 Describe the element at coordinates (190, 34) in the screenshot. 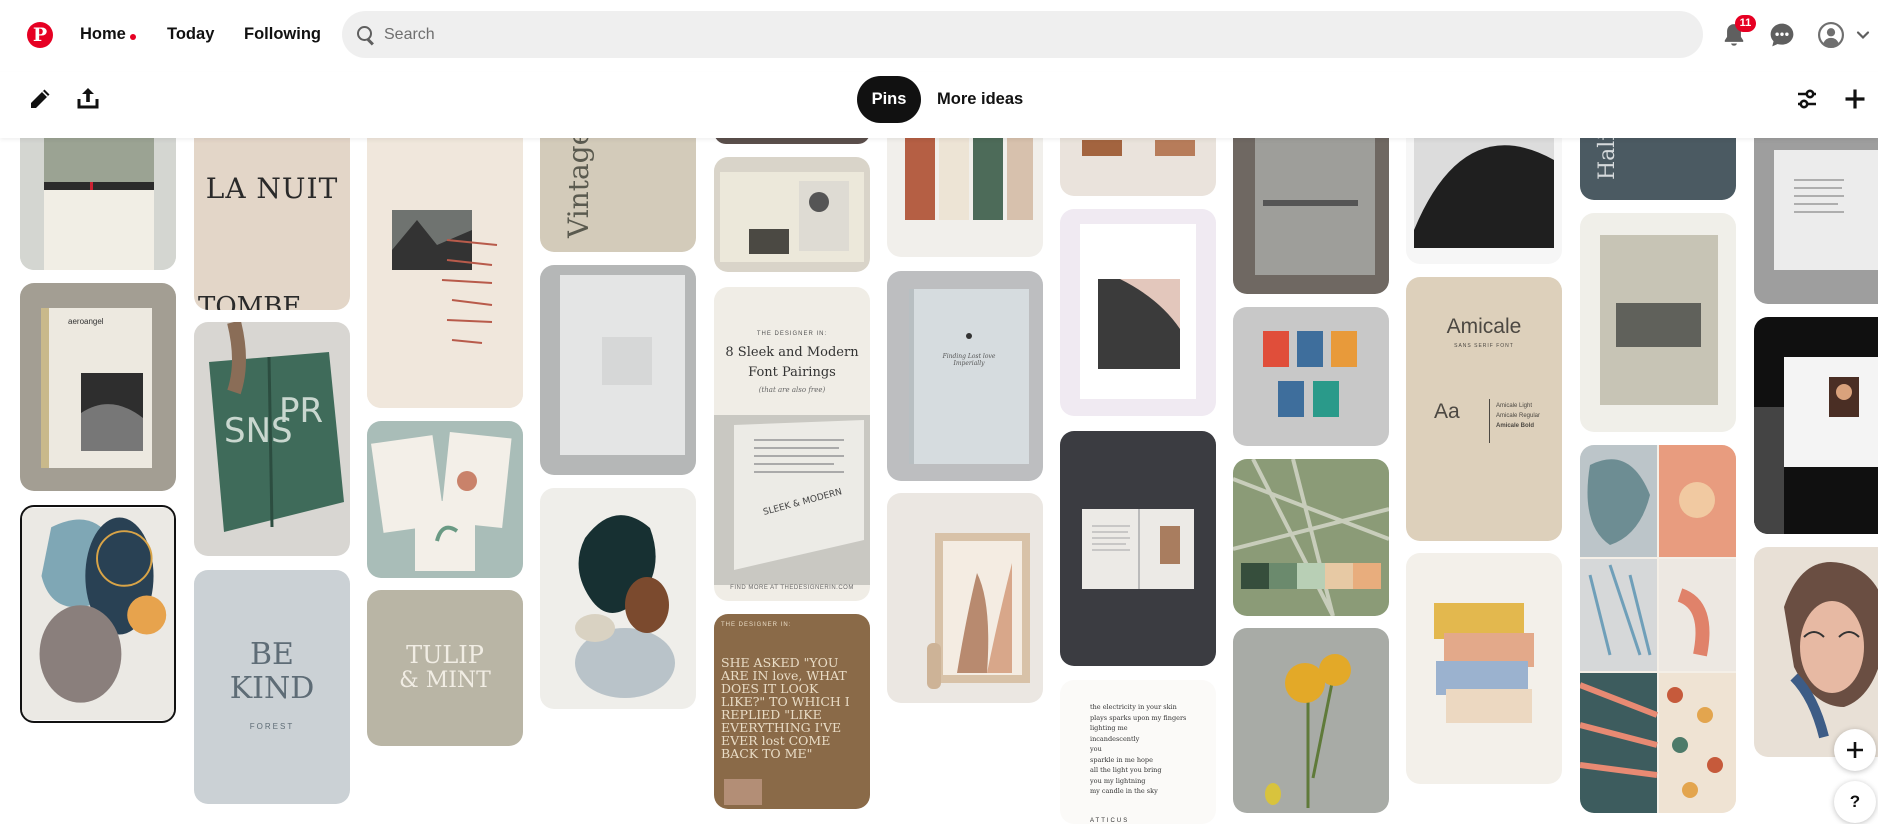

I see `nav-today-link: Today` at that location.